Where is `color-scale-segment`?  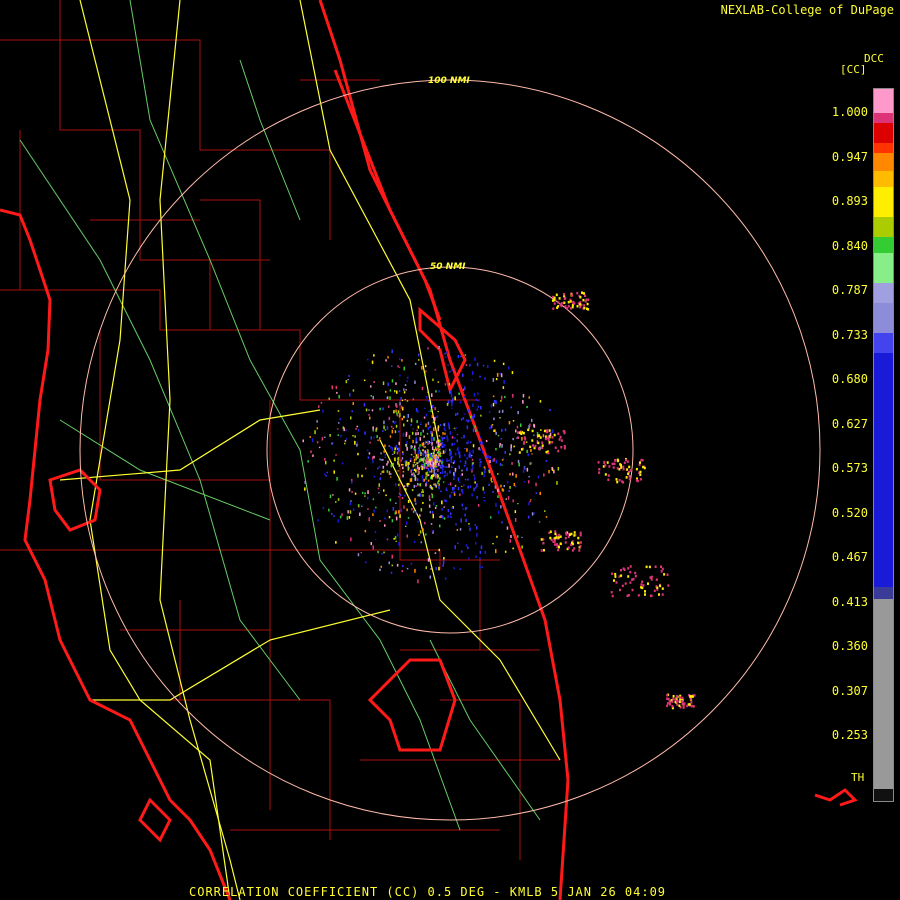 color-scale-segment is located at coordinates (883, 694).